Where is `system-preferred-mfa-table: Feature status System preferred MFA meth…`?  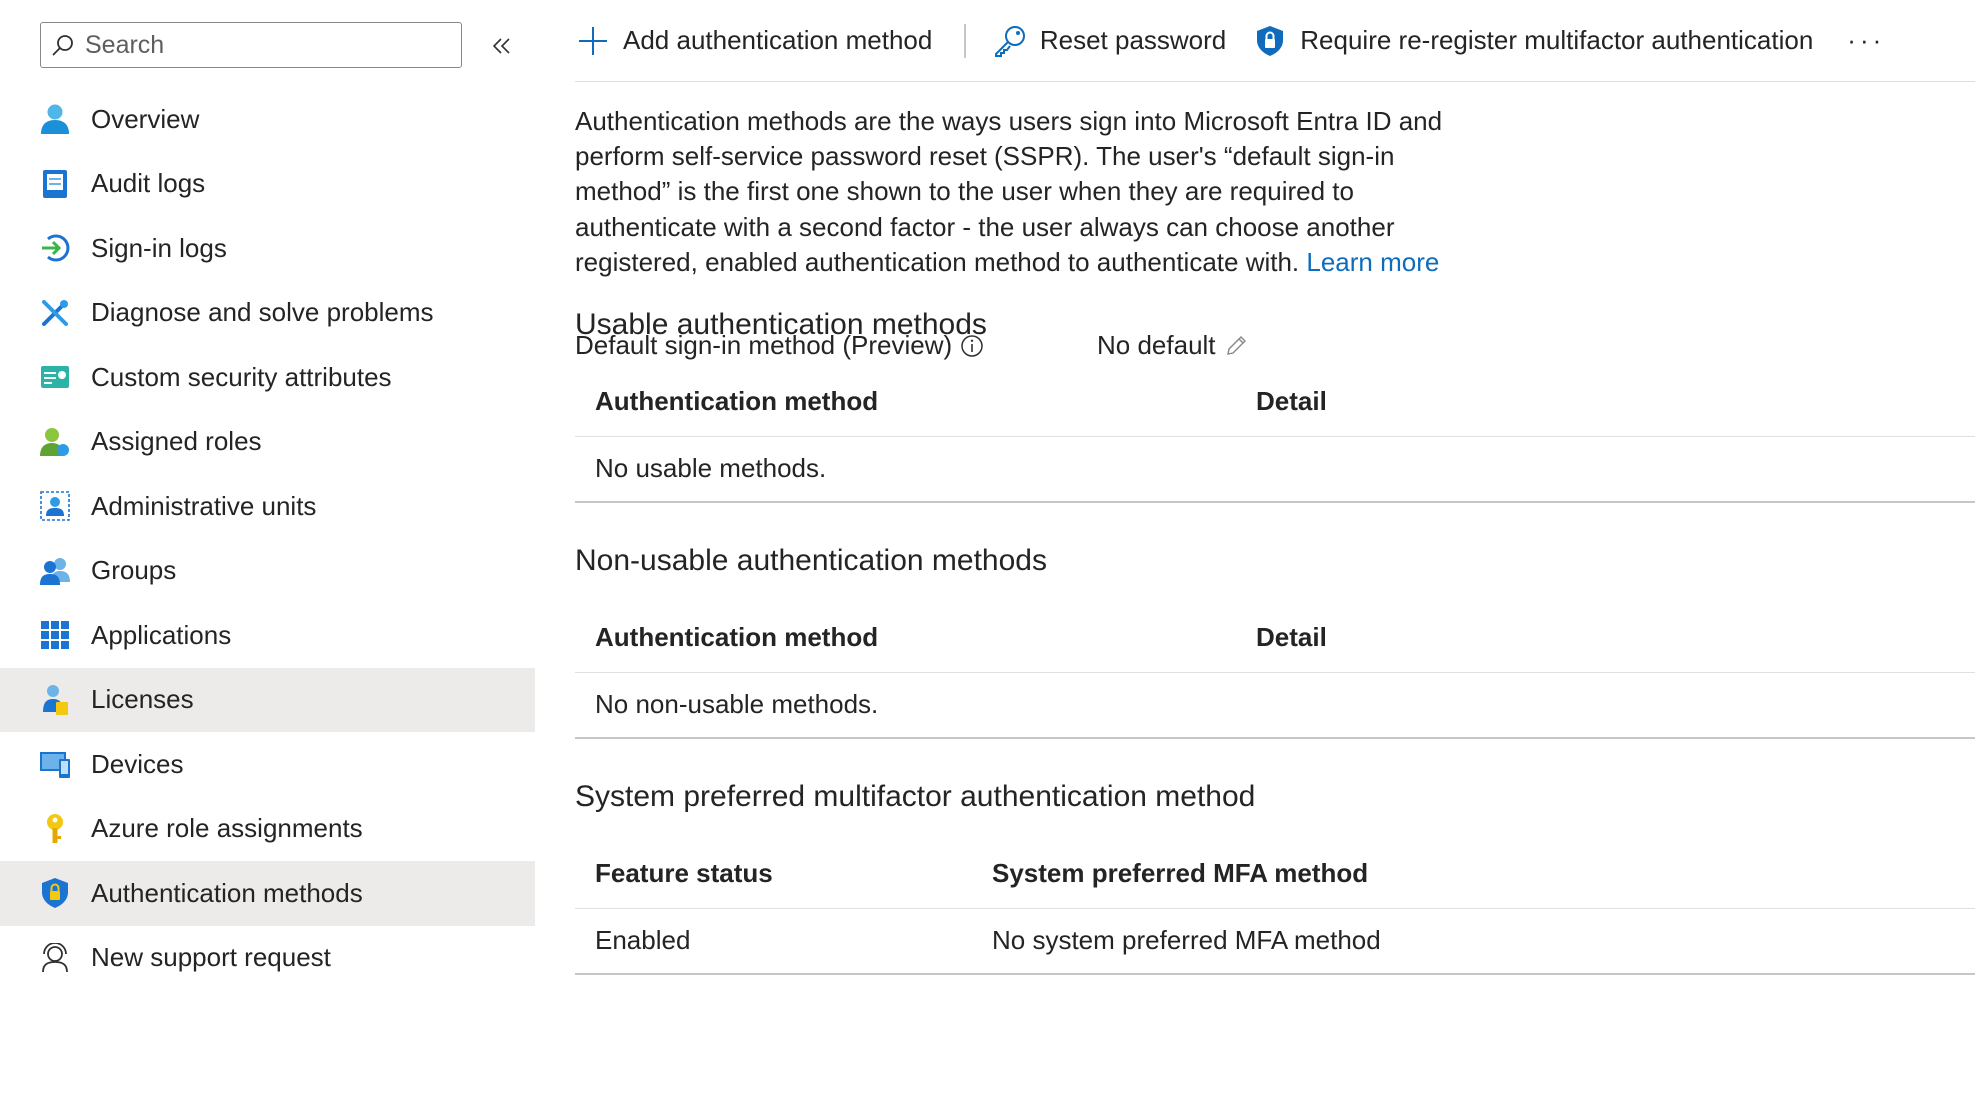 system-preferred-mfa-table: Feature status System preferred MFA meth… is located at coordinates (1275, 907).